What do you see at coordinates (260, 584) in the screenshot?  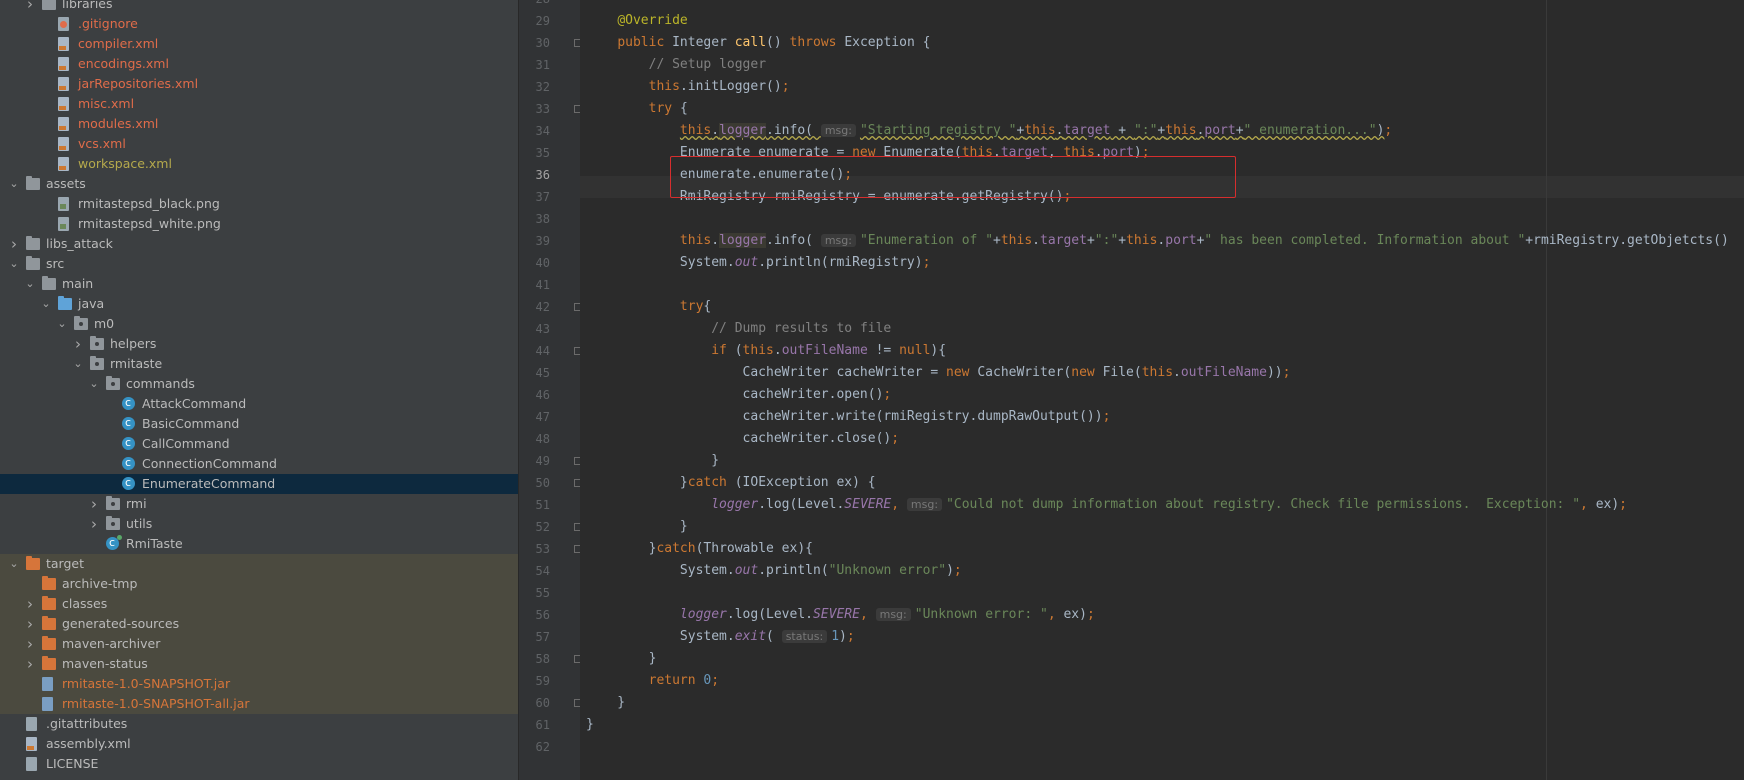 I see `tree-row-archive-tmp: archive-tmp` at bounding box center [260, 584].